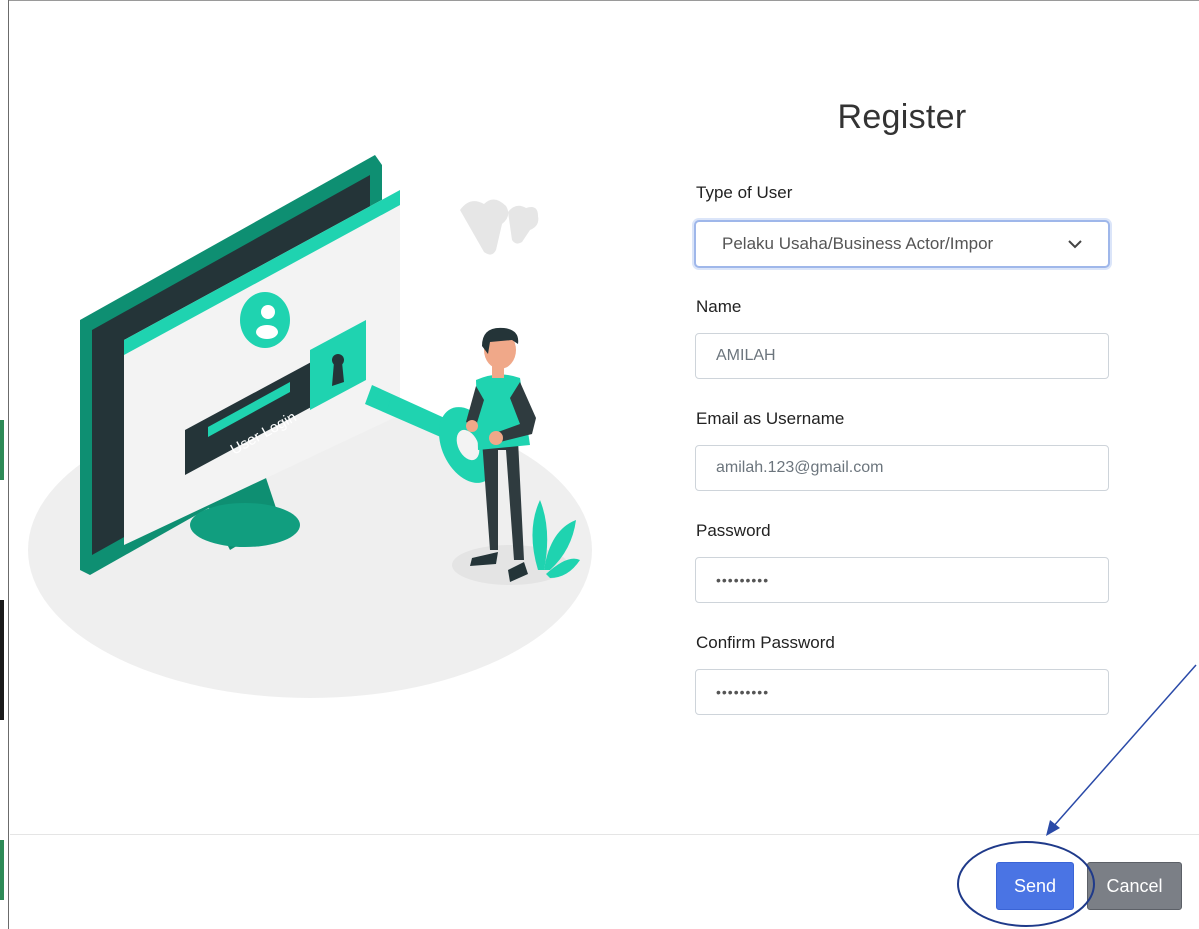 This screenshot has width=1199, height=929. I want to click on type-of-user-select: Pelaku Usaha/Business Actor/Impor, so click(902, 244).